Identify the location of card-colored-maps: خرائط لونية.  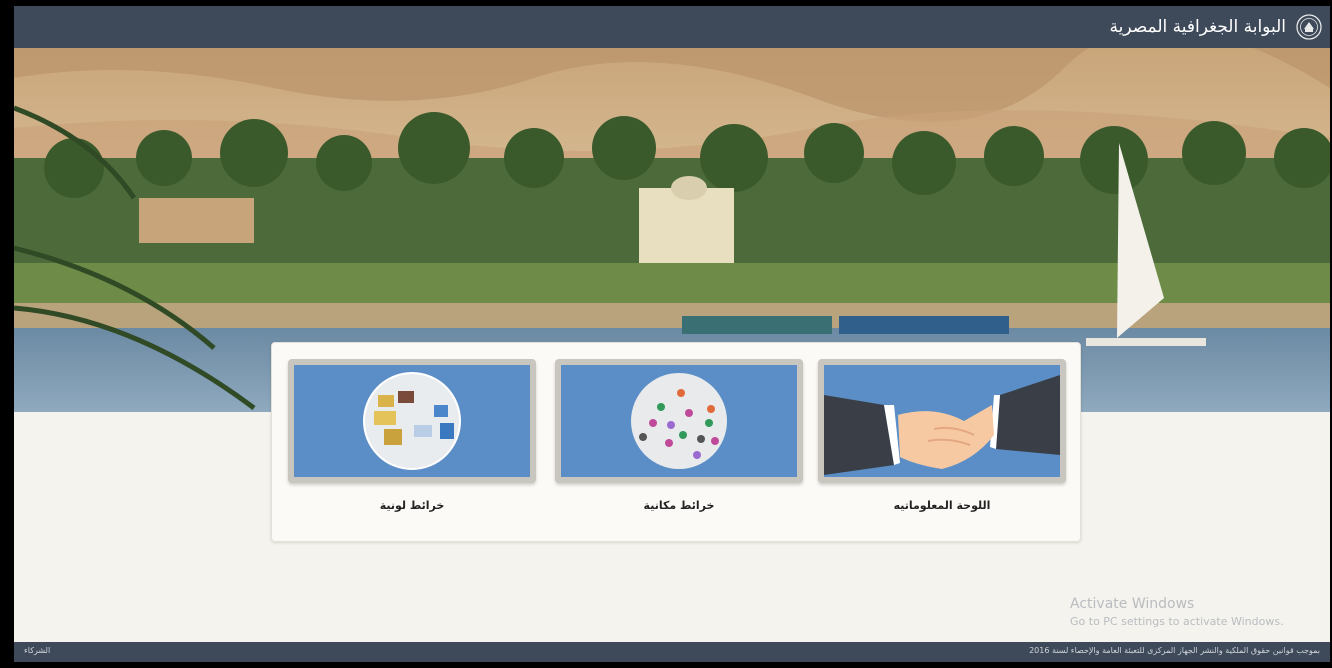
(412, 448).